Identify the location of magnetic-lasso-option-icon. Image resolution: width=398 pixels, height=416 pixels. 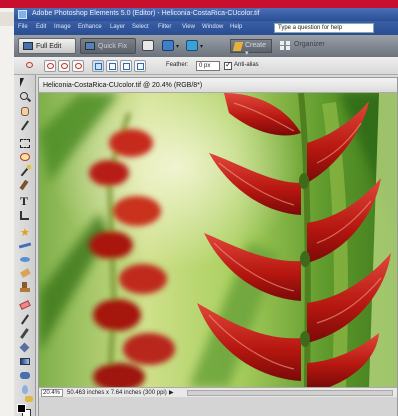
(78, 66).